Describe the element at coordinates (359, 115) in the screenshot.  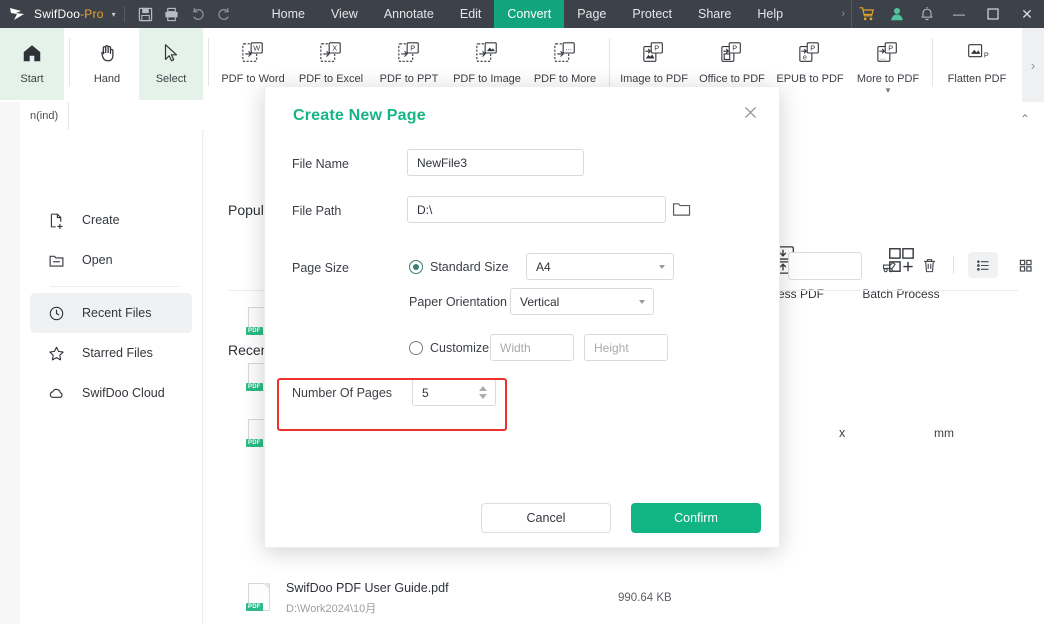
I see `dialog-title: Create New Page` at that location.